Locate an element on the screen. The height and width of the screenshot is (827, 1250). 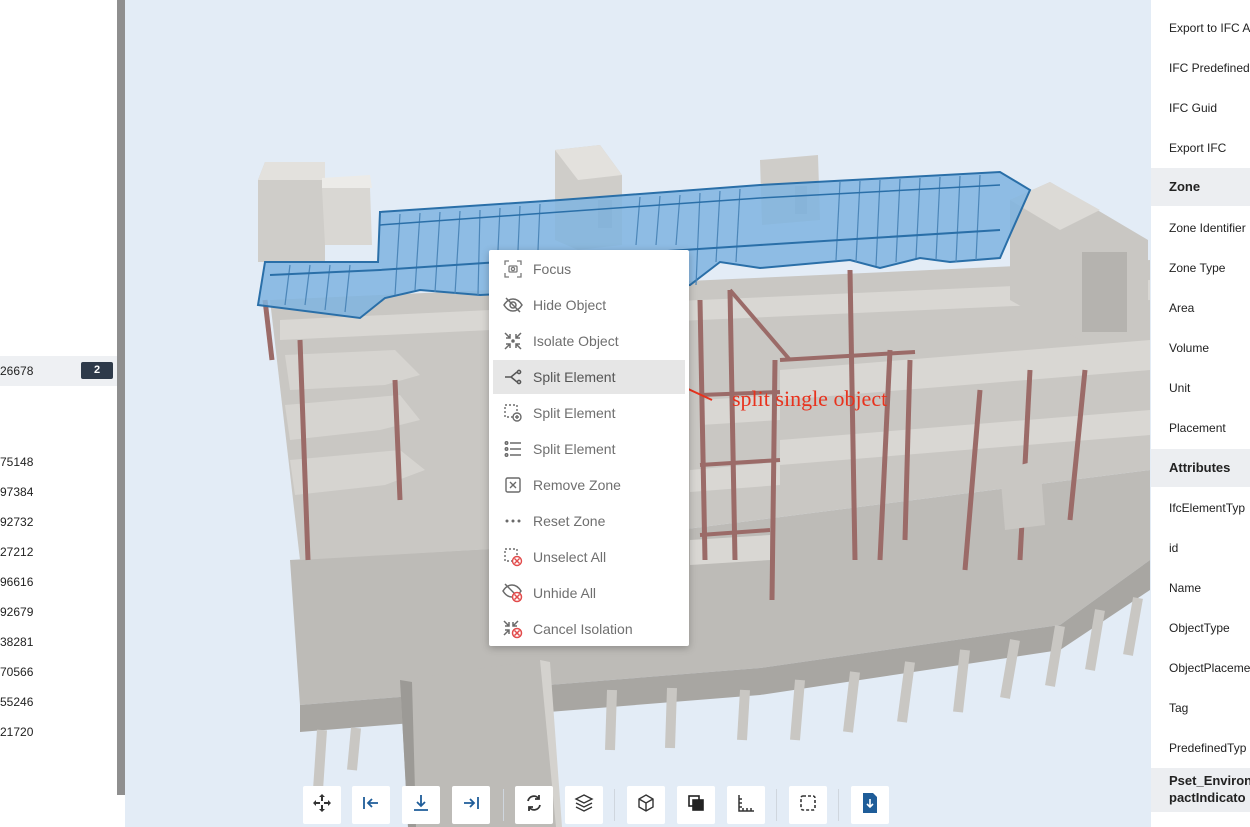
copy-icon is located at coordinates (696, 805).